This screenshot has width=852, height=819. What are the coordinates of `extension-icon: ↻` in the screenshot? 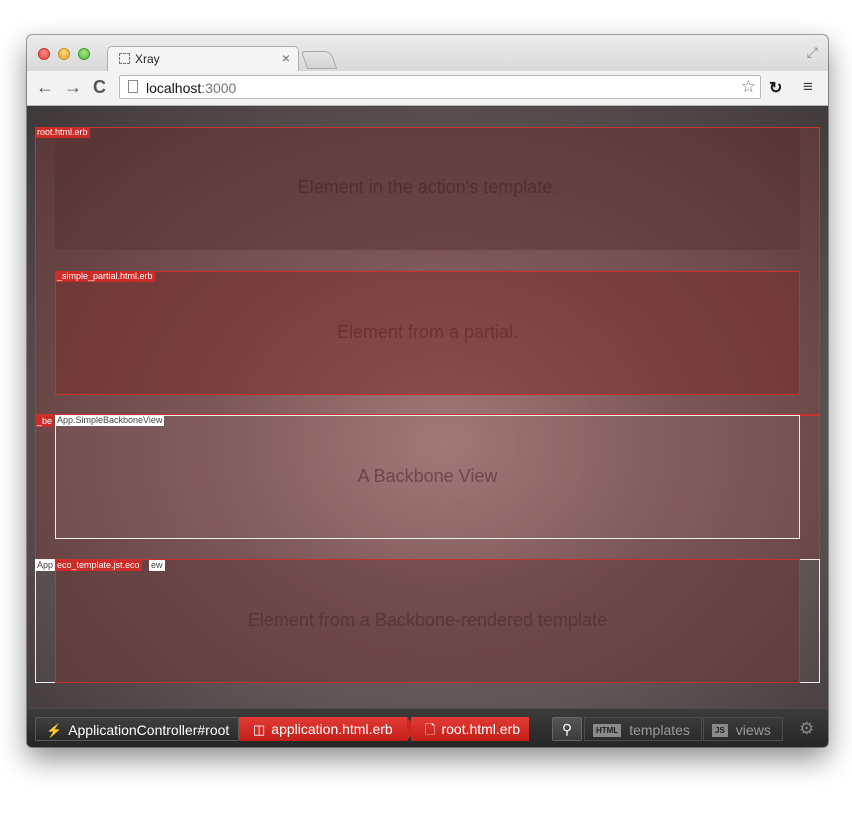 It's located at (775, 88).